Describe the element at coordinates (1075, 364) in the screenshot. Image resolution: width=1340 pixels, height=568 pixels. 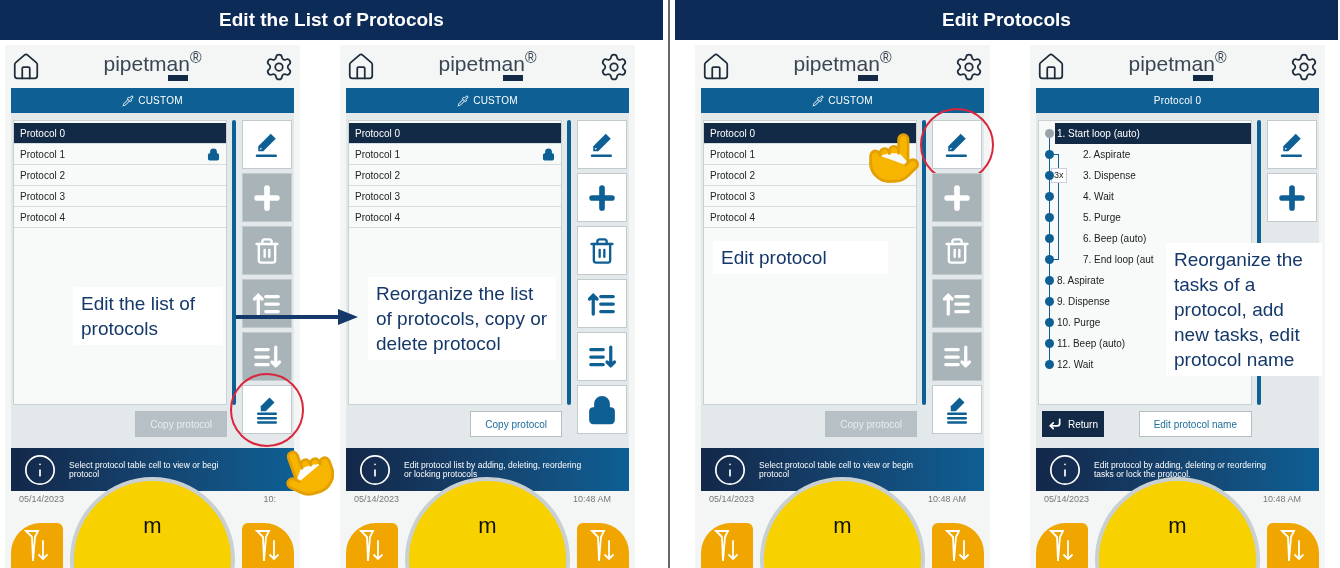
I see `task-row: 12. Wait` at that location.